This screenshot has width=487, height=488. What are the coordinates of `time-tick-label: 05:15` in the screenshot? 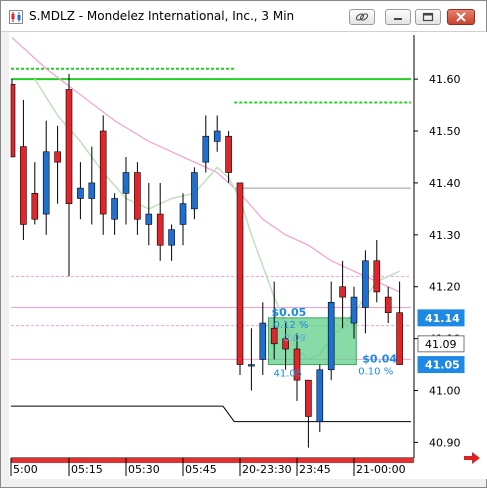 It's located at (87, 469).